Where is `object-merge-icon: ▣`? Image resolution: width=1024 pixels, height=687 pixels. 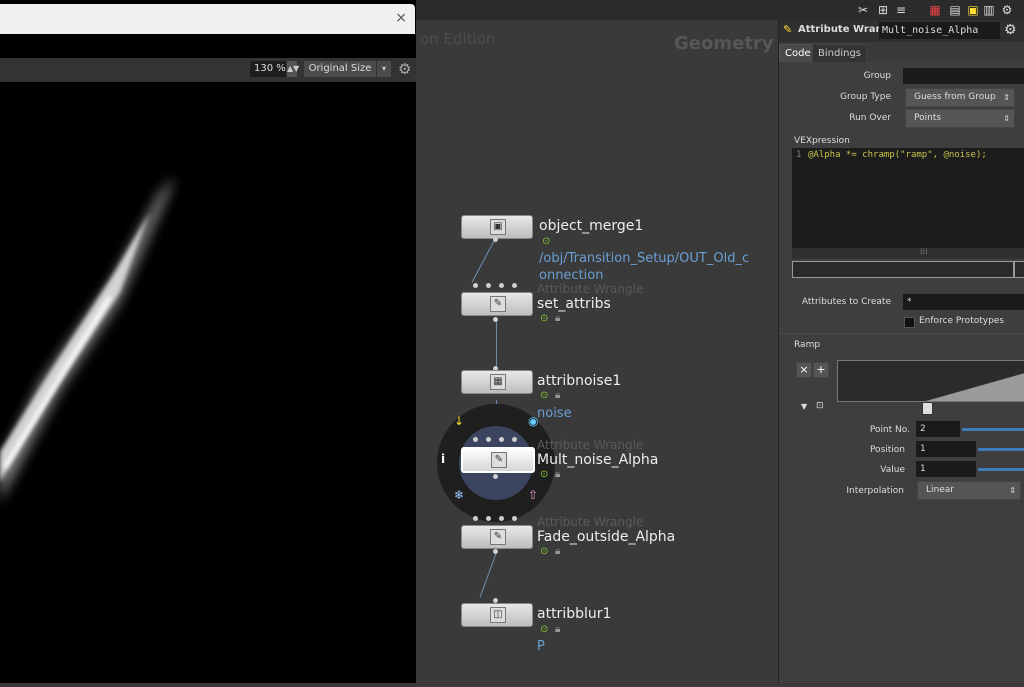 object-merge-icon: ▣ is located at coordinates (498, 227).